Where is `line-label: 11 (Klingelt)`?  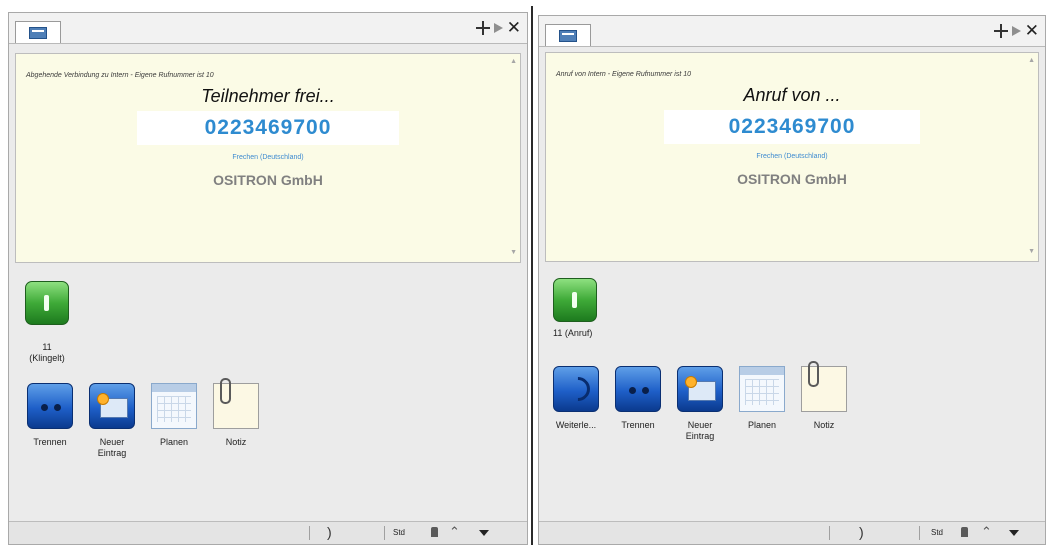
line-label: 11 (Klingelt) is located at coordinates (47, 352).